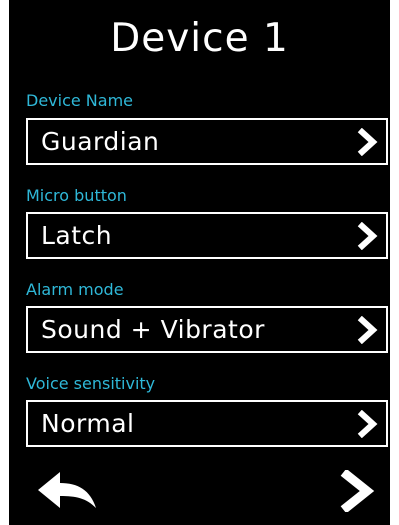 Image resolution: width=399 pixels, height=525 pixels. What do you see at coordinates (91, 383) in the screenshot?
I see `voice-sensitivity-label: Voice sensitivity` at bounding box center [91, 383].